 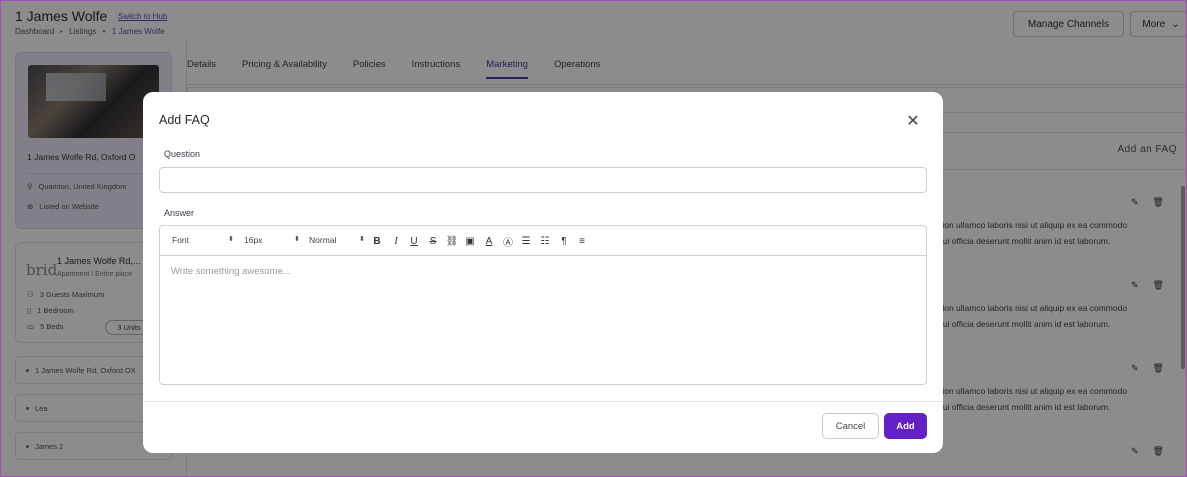 What do you see at coordinates (913, 121) in the screenshot?
I see `close-icon: ✕` at bounding box center [913, 121].